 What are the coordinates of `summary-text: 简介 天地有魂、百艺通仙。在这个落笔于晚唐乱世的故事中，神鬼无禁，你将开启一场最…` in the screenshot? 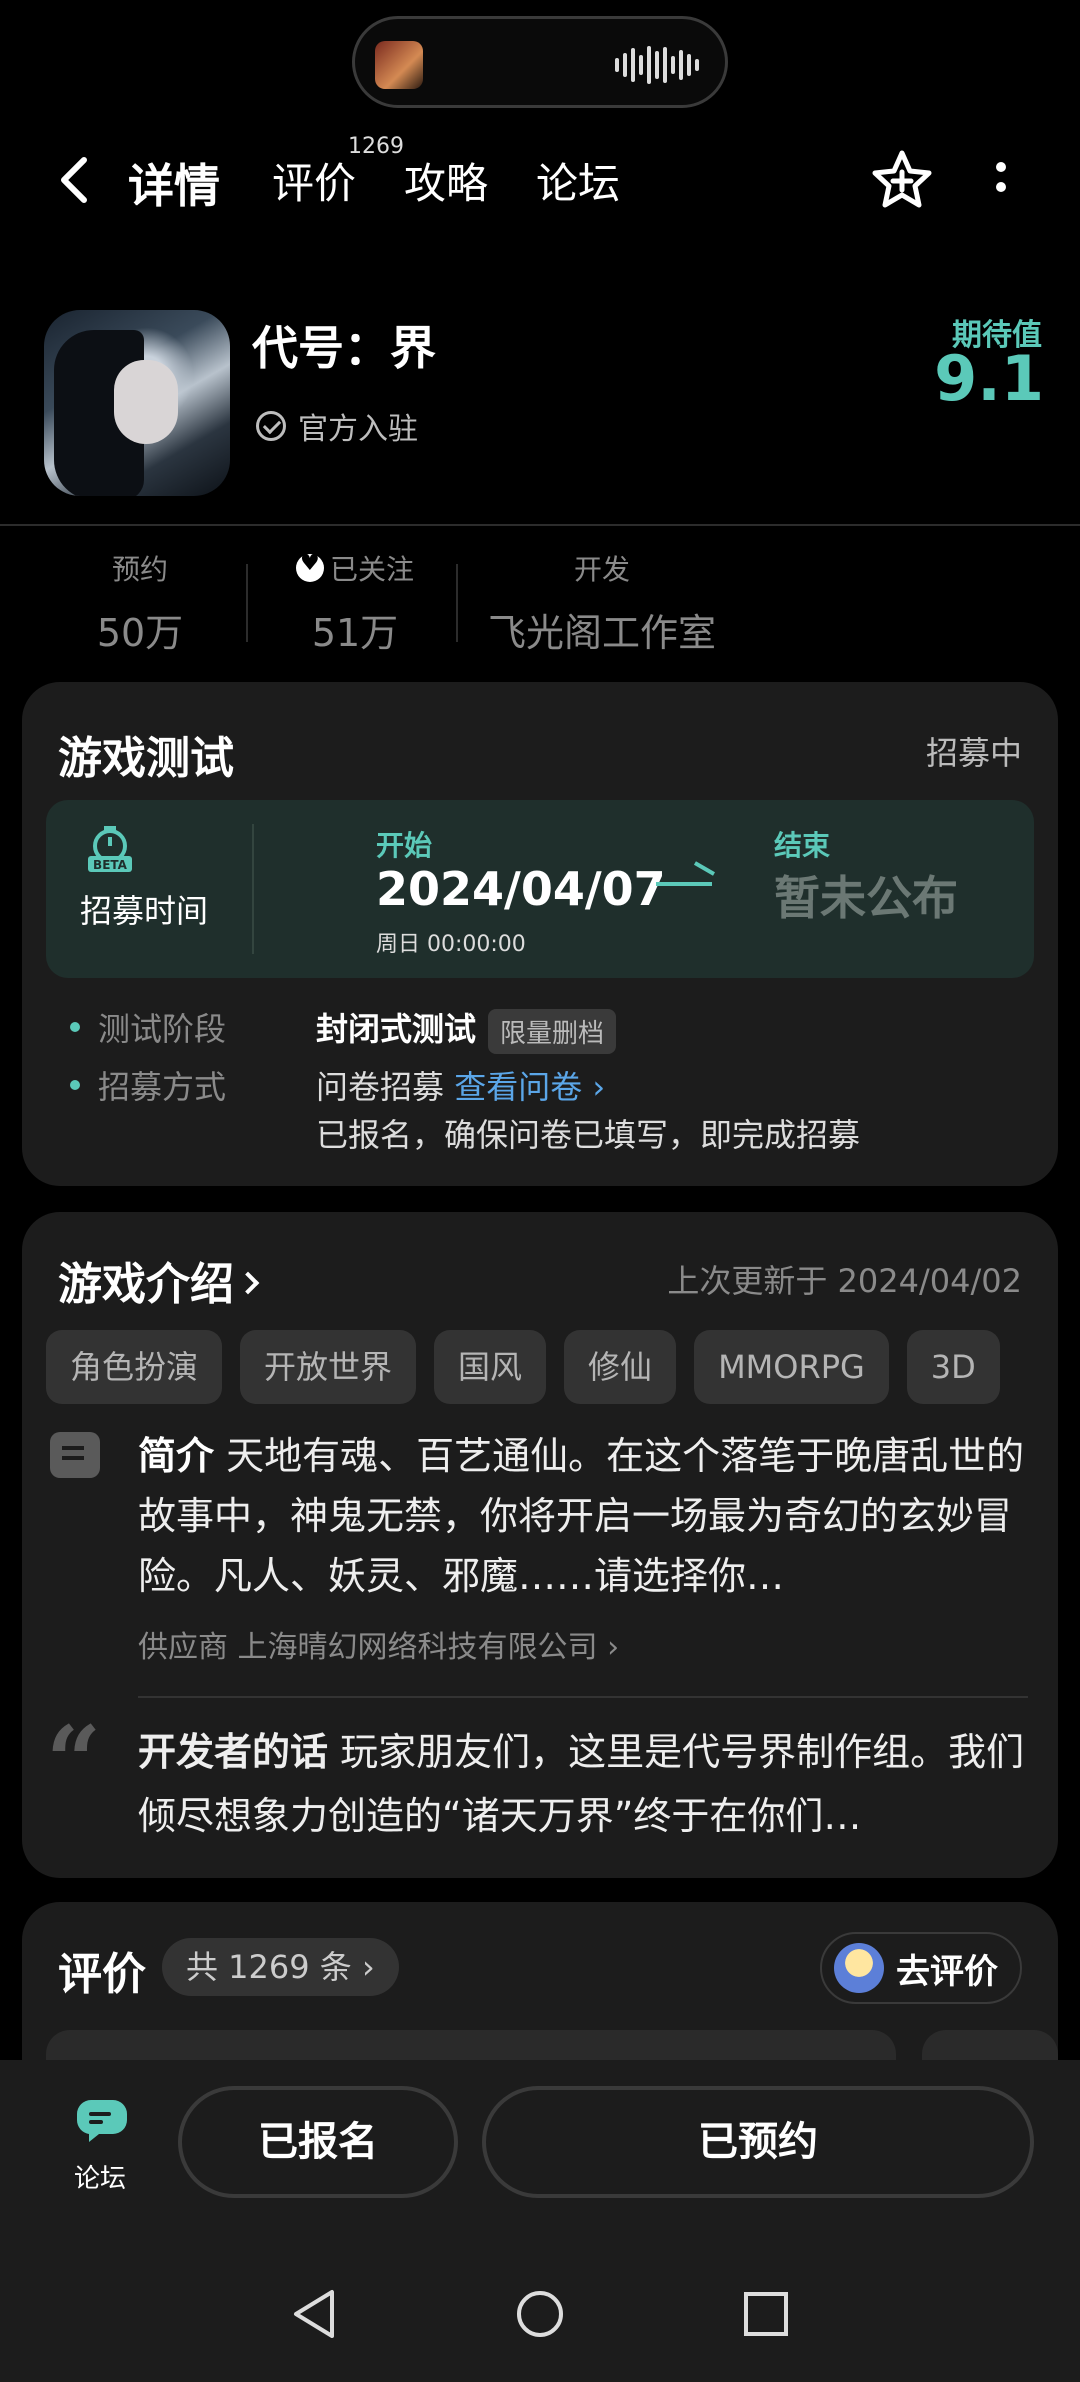 It's located at (583, 1516).